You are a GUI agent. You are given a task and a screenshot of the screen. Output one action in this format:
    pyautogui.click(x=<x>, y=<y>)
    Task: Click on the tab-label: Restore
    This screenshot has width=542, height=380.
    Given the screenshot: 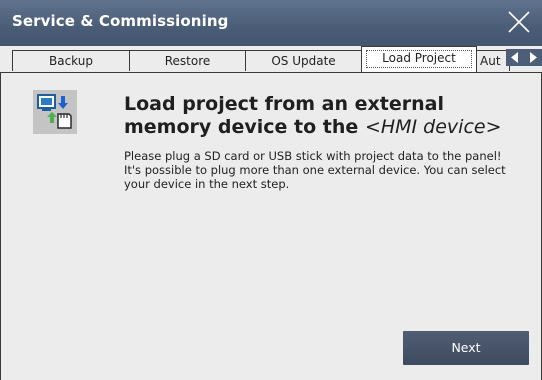 What is the action you would take?
    pyautogui.click(x=187, y=61)
    